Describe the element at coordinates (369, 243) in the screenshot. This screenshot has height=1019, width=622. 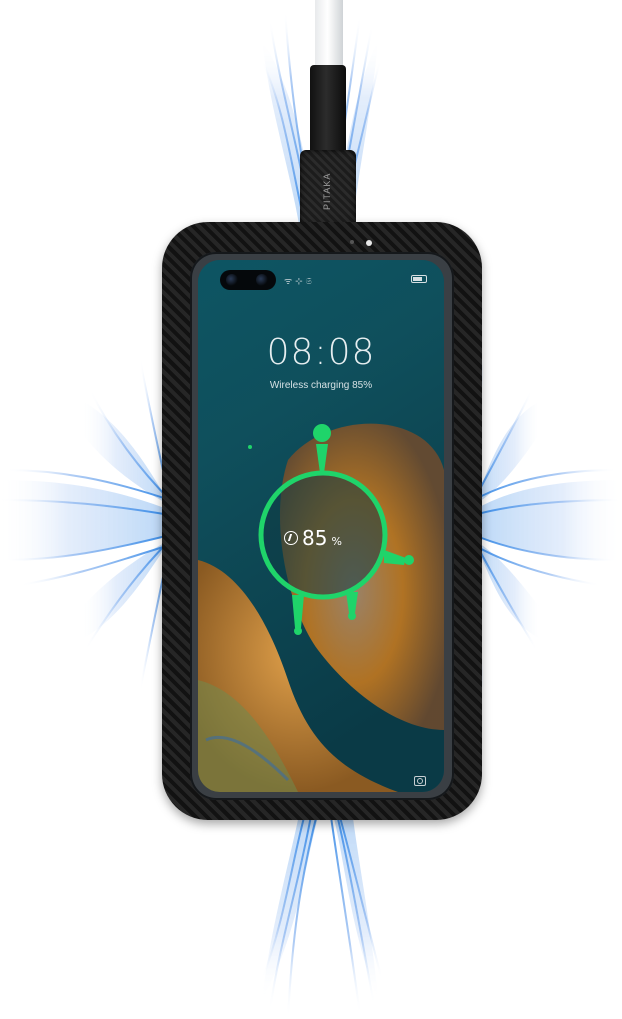
I see `case-led-dot` at that location.